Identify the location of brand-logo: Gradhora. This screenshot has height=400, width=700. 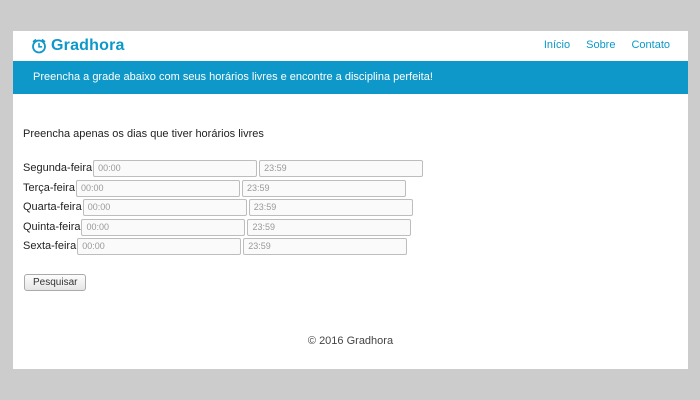
(78, 46).